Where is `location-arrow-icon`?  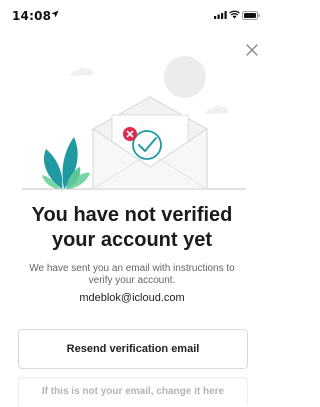
location-arrow-icon is located at coordinates (55, 14).